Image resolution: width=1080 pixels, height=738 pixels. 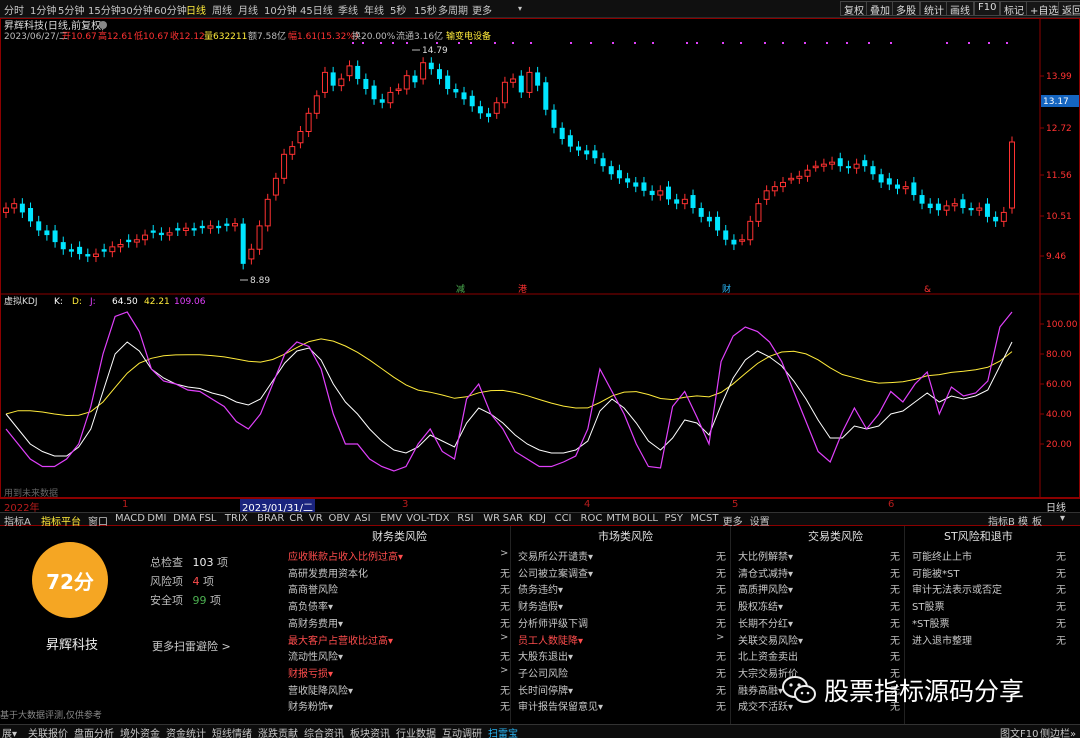 What do you see at coordinates (328, 572) in the screenshot?
I see `risk-item-label: 高研发费用资本化` at bounding box center [328, 572].